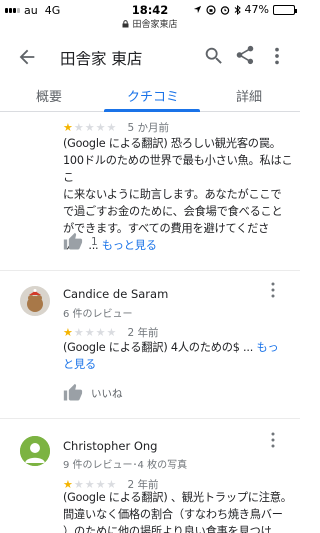  I want to click on reviewer-photo-icon, so click(35, 301).